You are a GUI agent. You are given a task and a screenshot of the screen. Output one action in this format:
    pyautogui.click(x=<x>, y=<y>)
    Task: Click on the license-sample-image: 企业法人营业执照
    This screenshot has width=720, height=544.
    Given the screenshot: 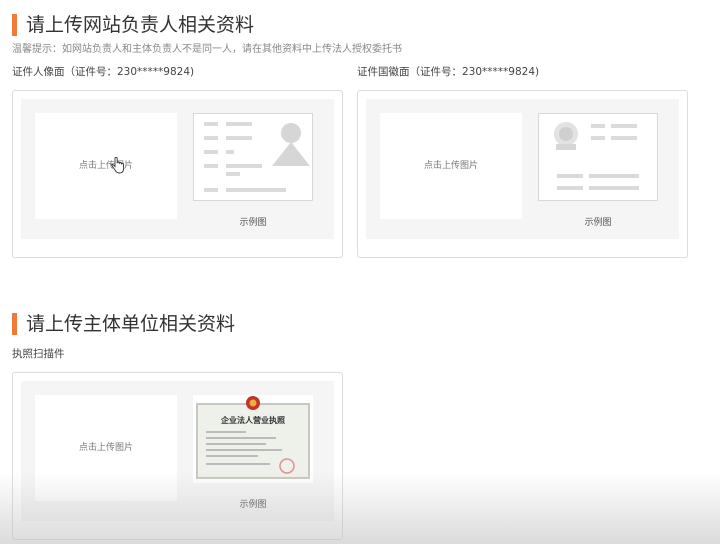 What is the action you would take?
    pyautogui.click(x=253, y=439)
    